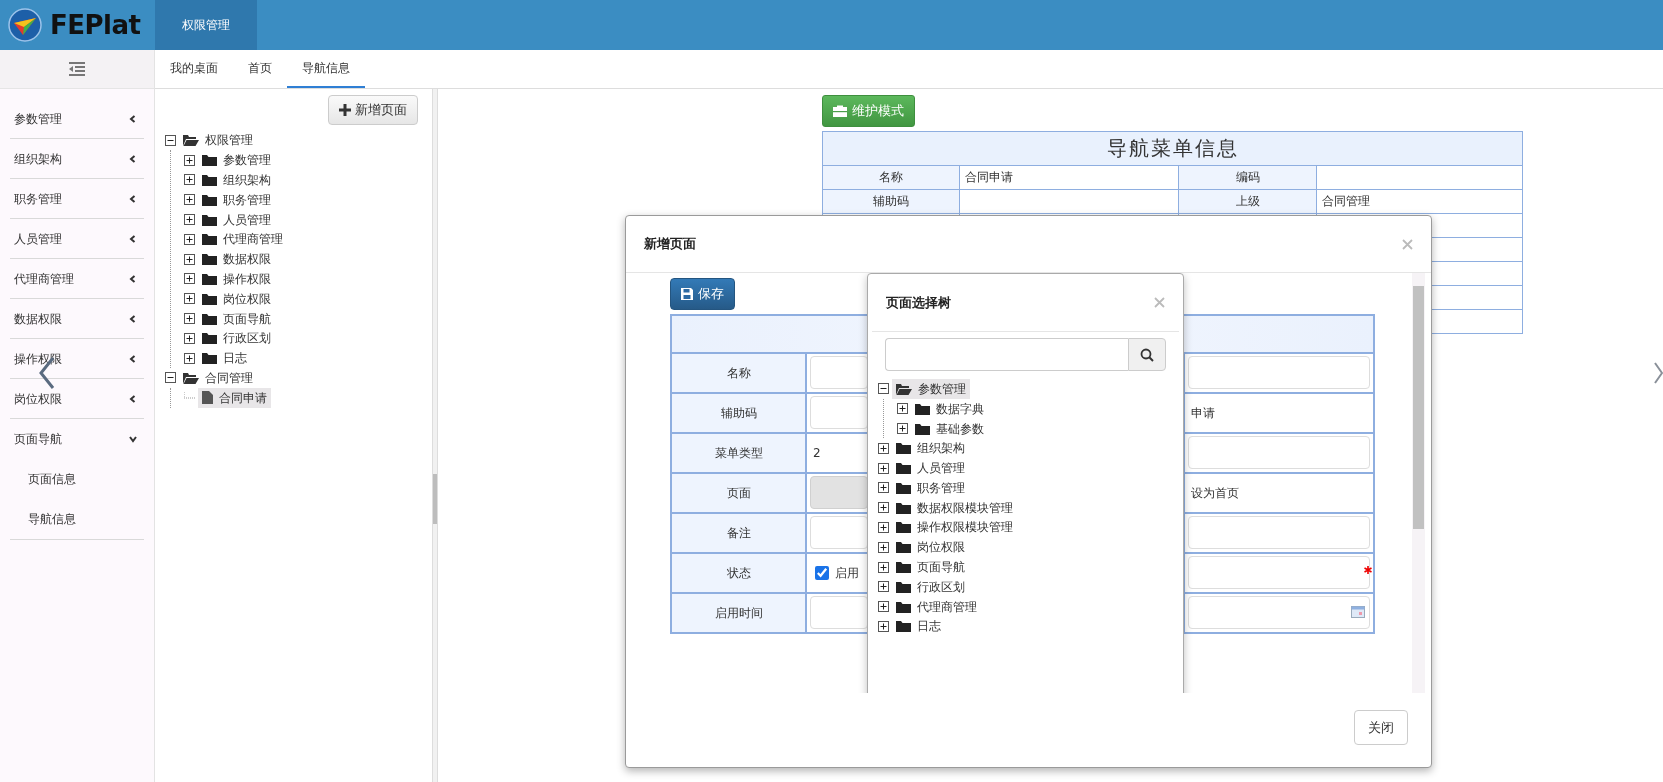 This screenshot has height=782, width=1663. Describe the element at coordinates (77, 159) in the screenshot. I see `sidebar-item: 组织架构` at that location.